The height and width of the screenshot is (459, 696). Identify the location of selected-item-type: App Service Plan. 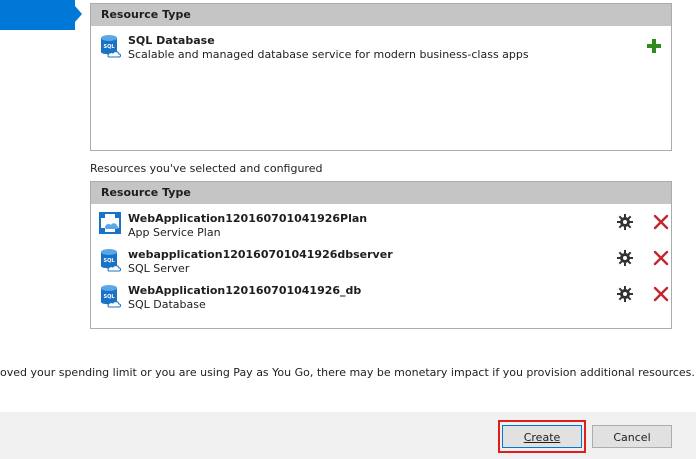
(174, 232).